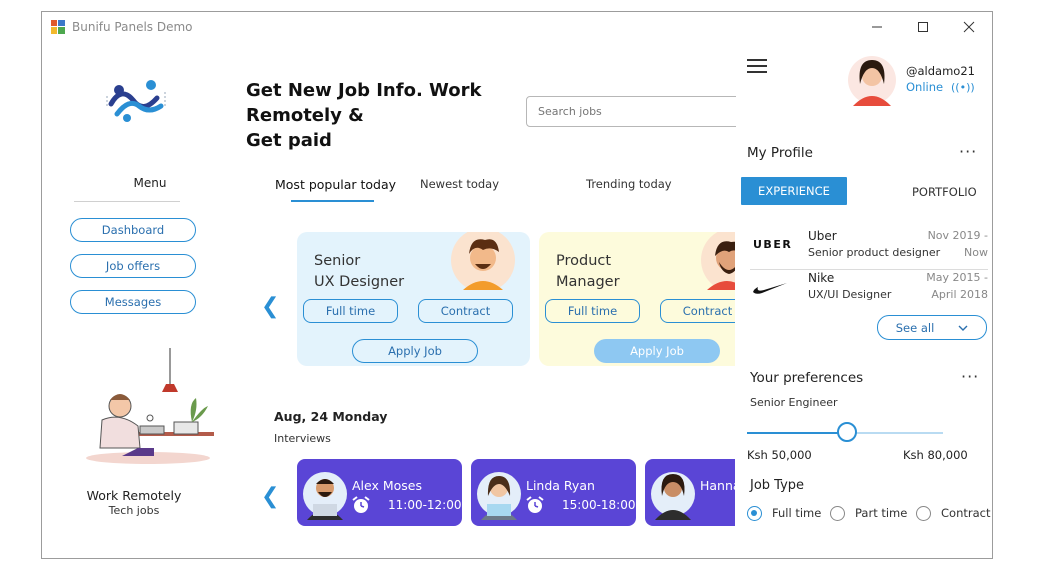  Describe the element at coordinates (807, 378) in the screenshot. I see `preferences-title: Your preferences` at that location.